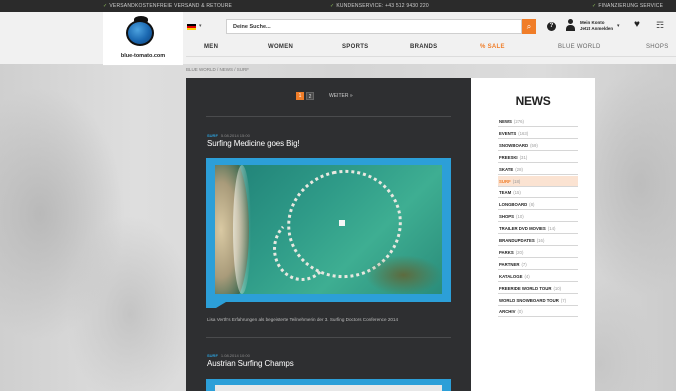 This screenshot has height=391, width=676. Describe the element at coordinates (492, 47) in the screenshot. I see `nav-item-sale: % SALE` at that location.